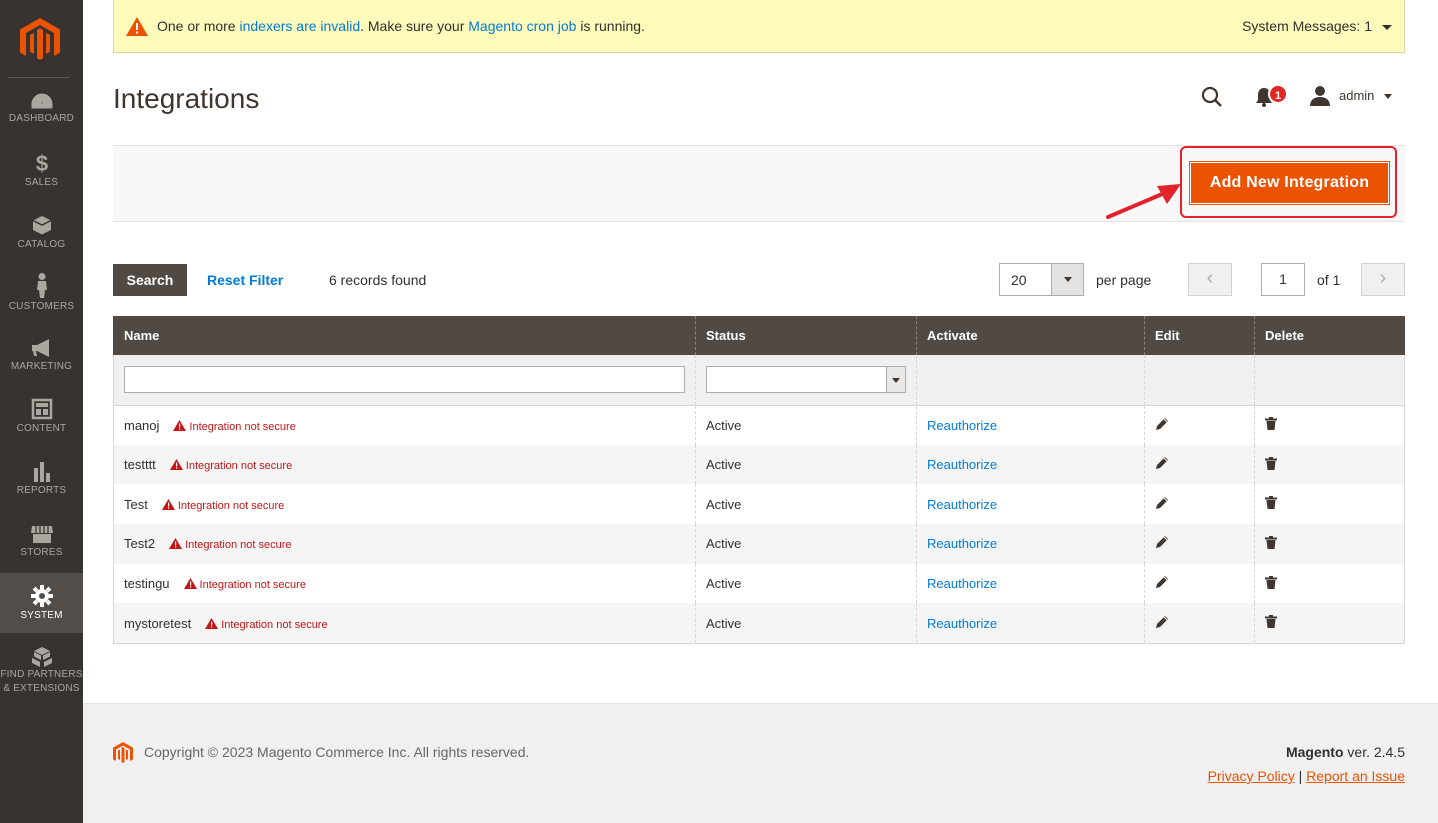 The height and width of the screenshot is (823, 1438). Describe the element at coordinates (1041, 279) in the screenshot. I see `per-page-select: 20` at that location.